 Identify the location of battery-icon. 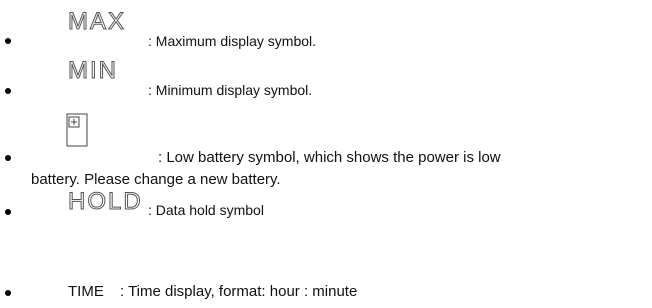
(77, 130).